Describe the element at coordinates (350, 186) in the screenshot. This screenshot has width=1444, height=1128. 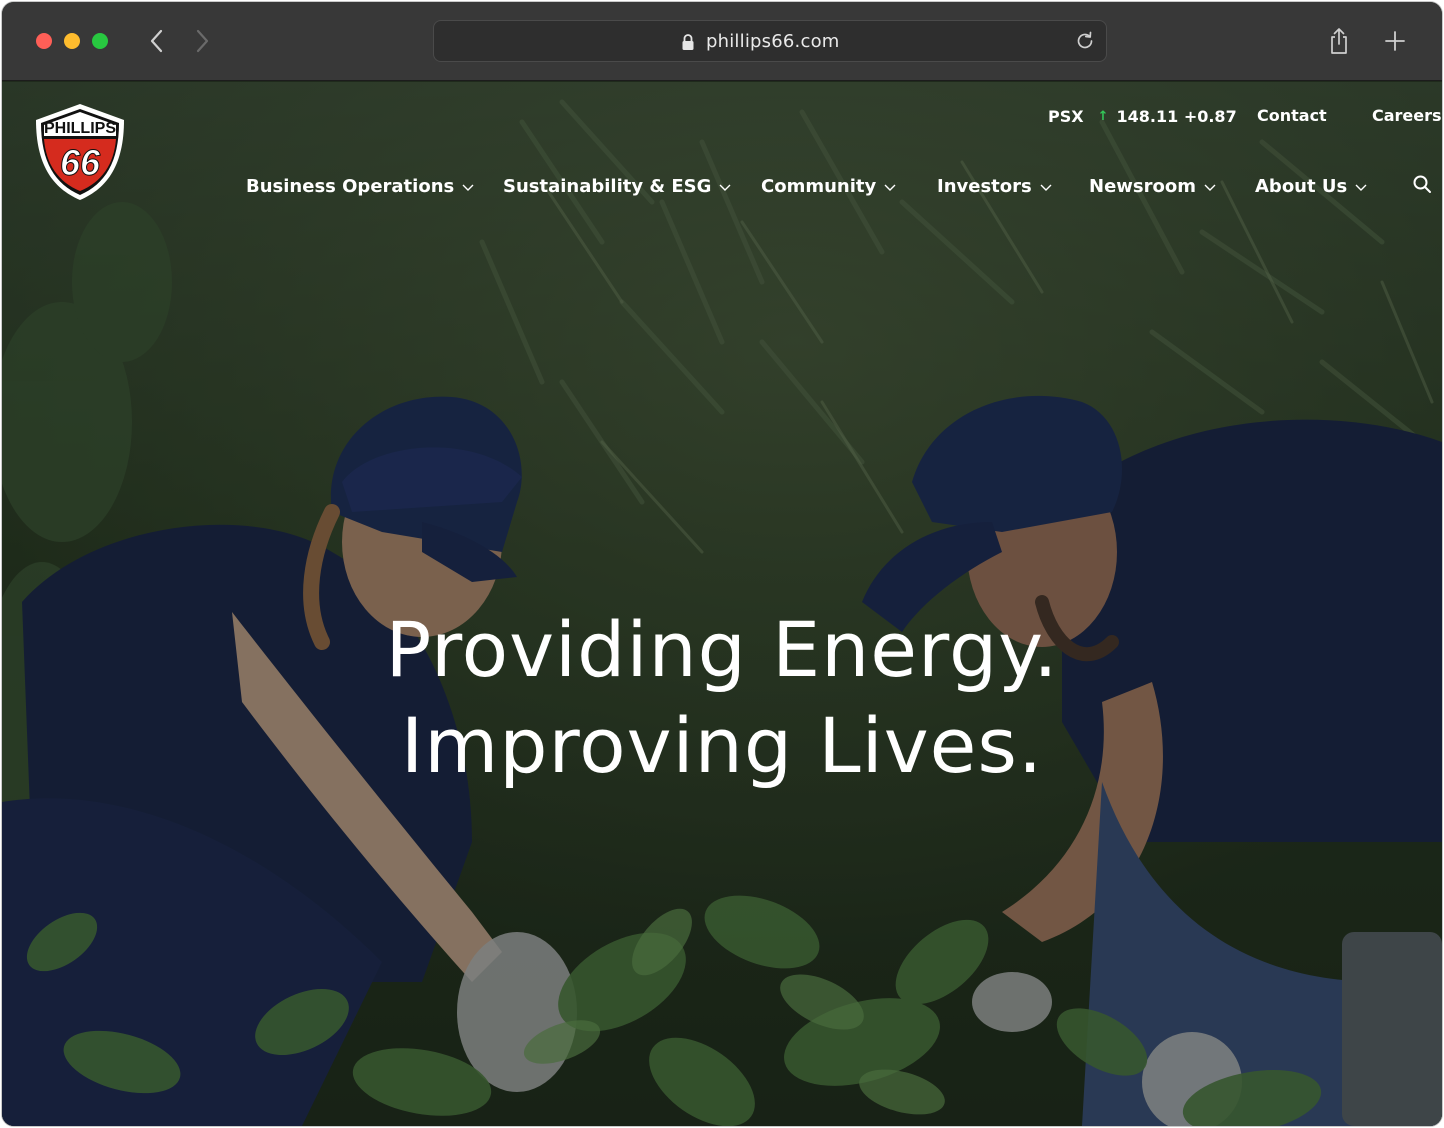
I see `nav-label: Business Operations` at that location.